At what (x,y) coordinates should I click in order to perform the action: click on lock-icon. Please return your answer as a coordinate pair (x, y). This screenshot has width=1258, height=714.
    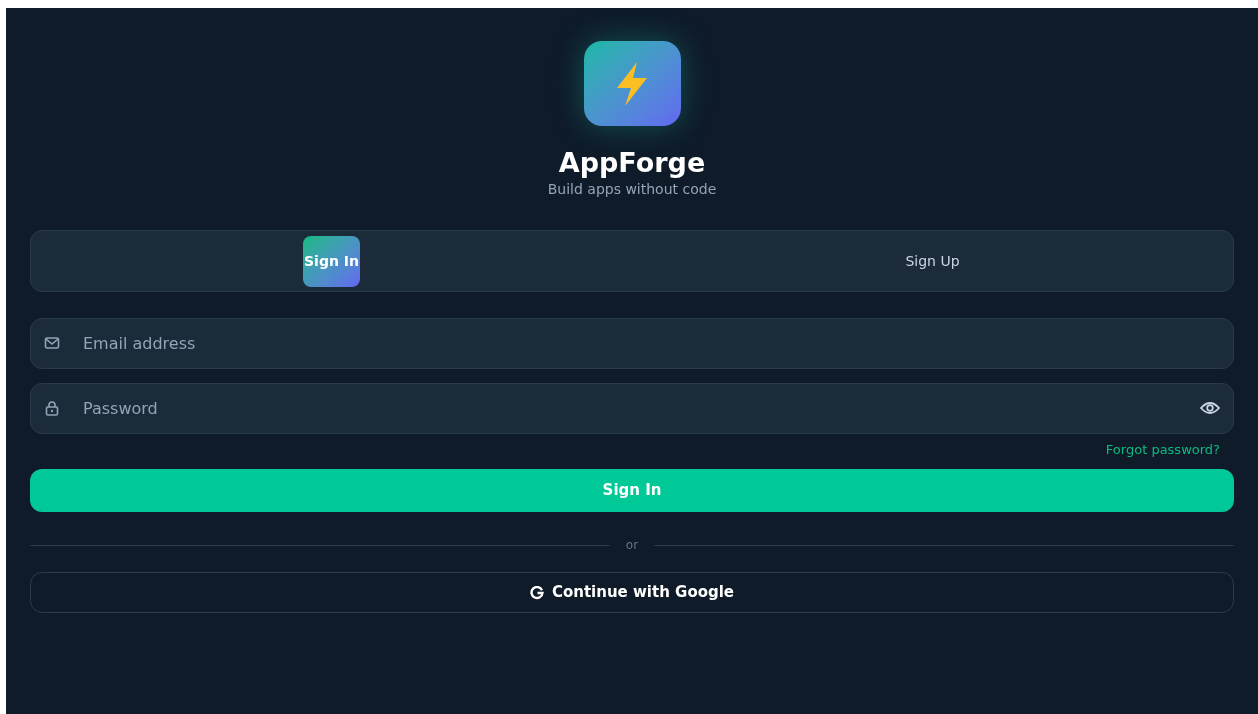
    Looking at the image, I should click on (52, 408).